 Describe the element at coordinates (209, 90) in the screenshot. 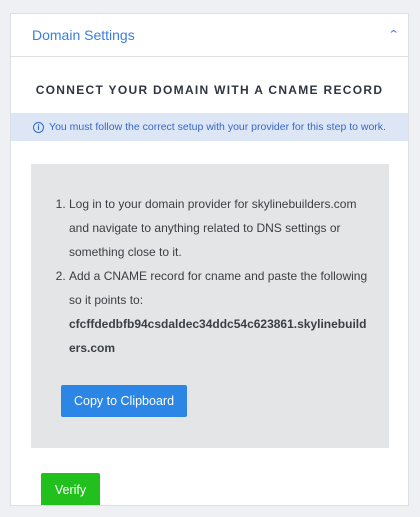

I see `section-heading: CONNECT YOUR DOMAIN WITH A CNAME RECORD` at that location.